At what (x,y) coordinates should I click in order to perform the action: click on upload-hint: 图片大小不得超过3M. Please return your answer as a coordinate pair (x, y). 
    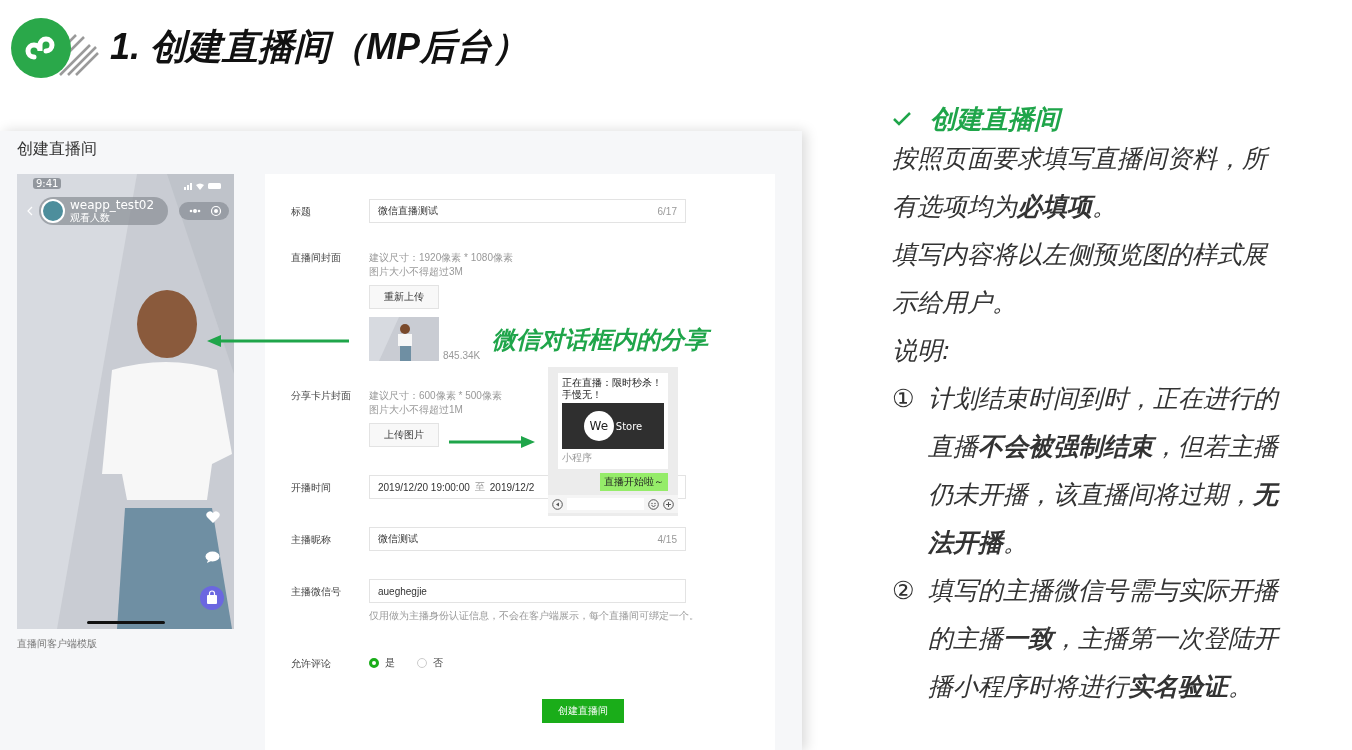
    Looking at the image, I should click on (416, 272).